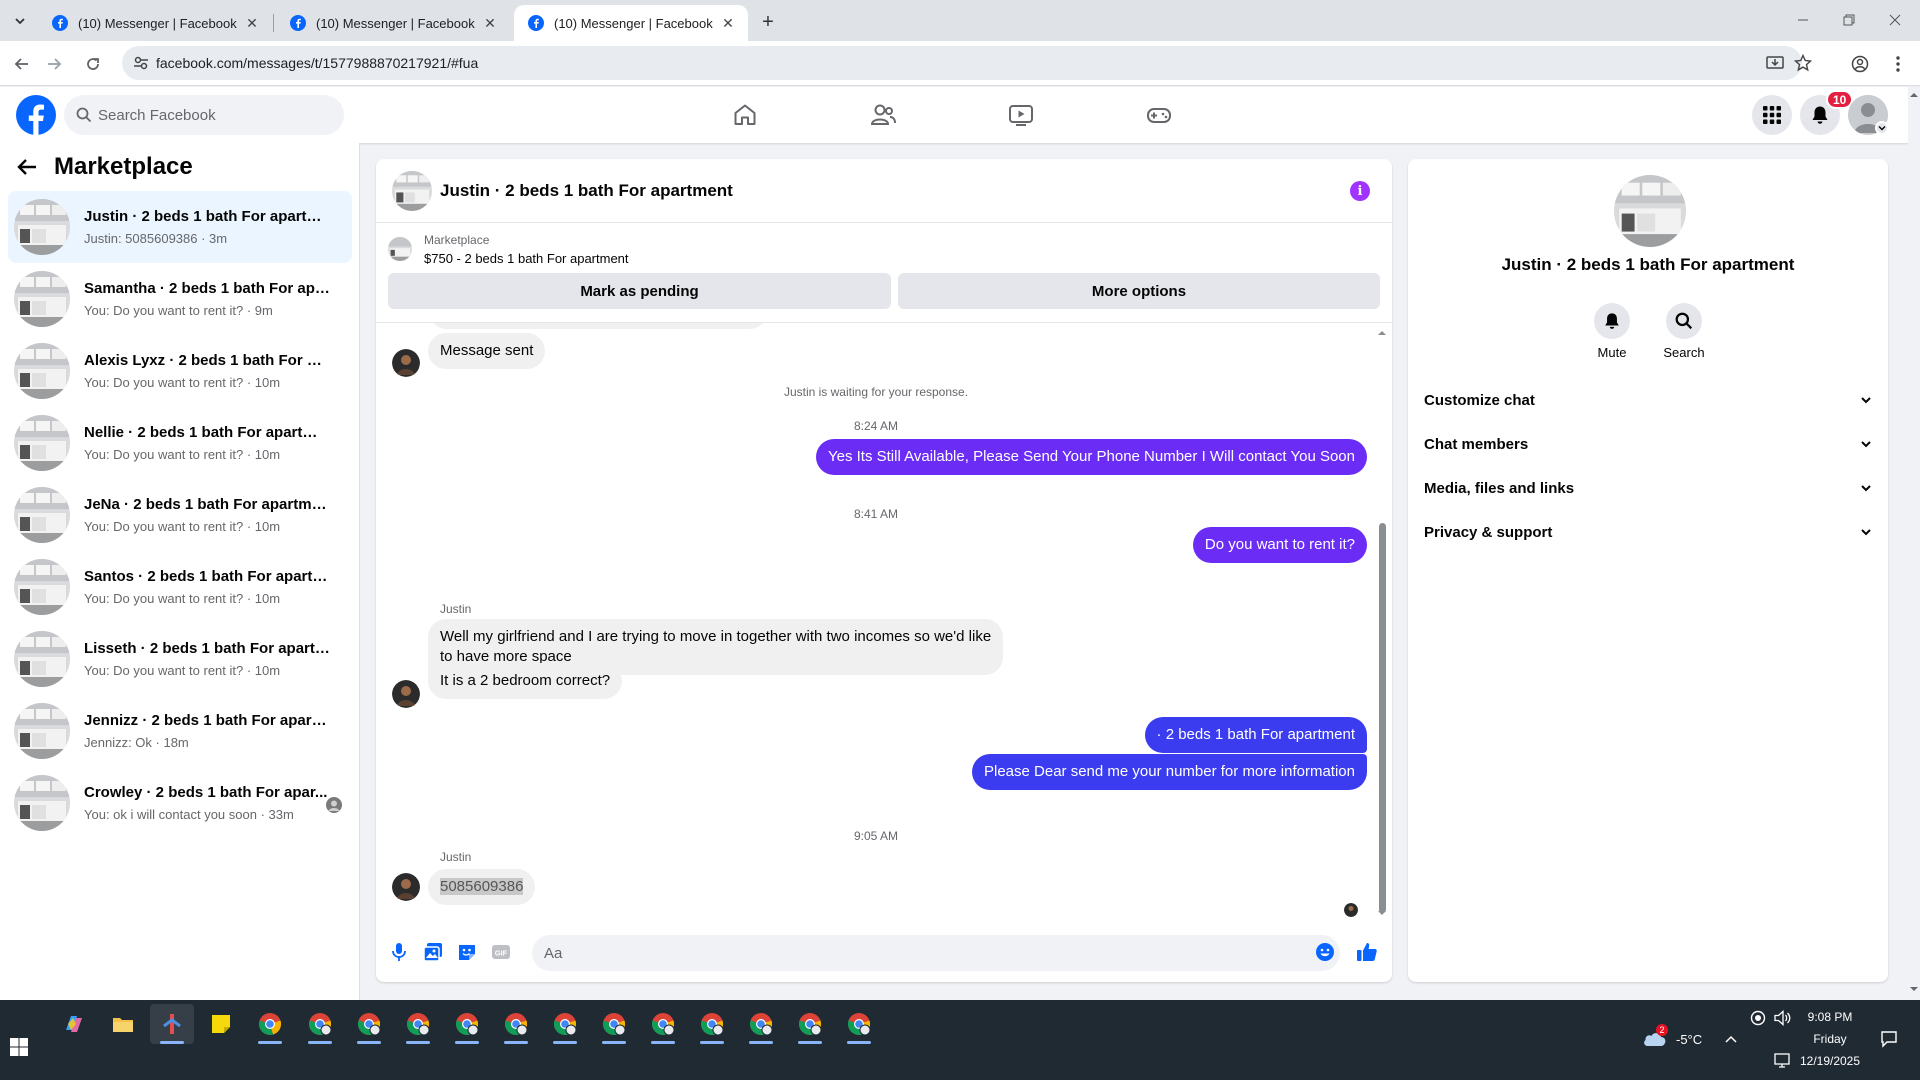 The height and width of the screenshot is (1080, 1920). Describe the element at coordinates (155, 23) in the screenshot. I see `browser-tab-1: (10) Messenger | Facebook ✕` at that location.